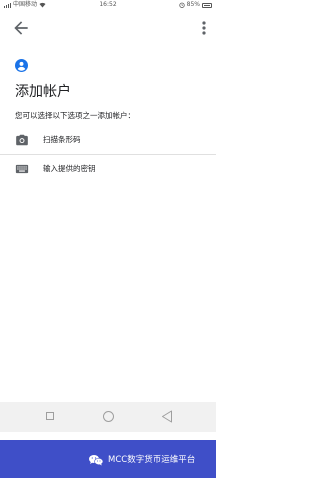 The width and height of the screenshot is (320, 478). Describe the element at coordinates (204, 28) in the screenshot. I see `more-vert-icon` at that location.